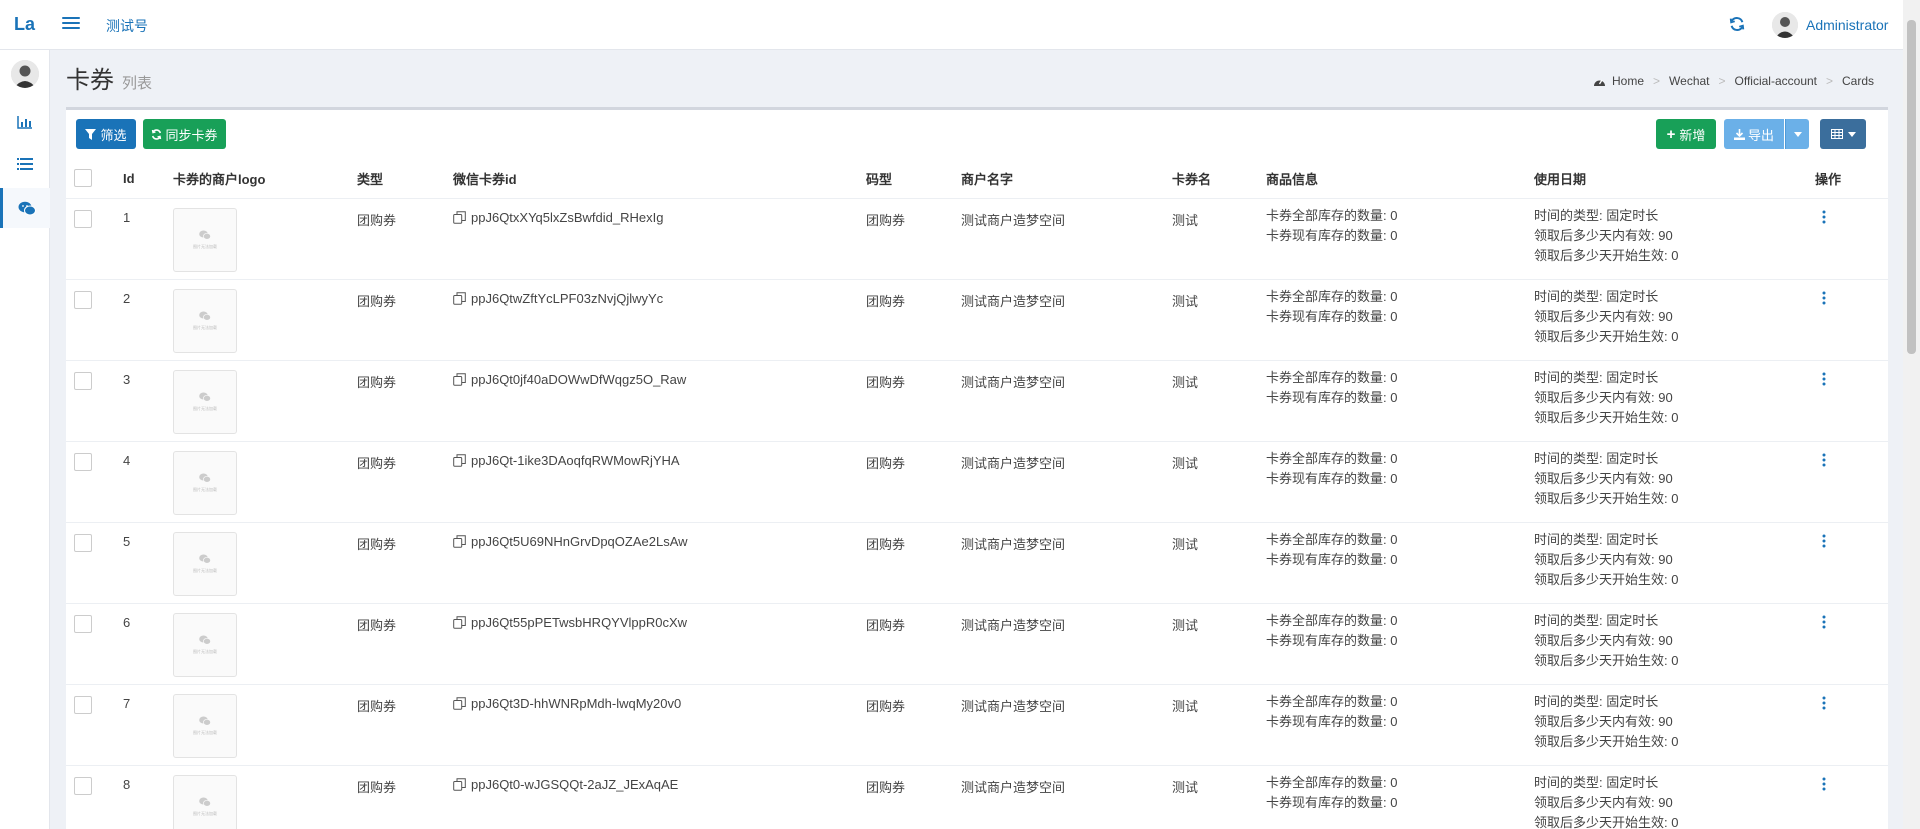  Describe the element at coordinates (1686, 134) in the screenshot. I see `add-button: + 新增` at that location.